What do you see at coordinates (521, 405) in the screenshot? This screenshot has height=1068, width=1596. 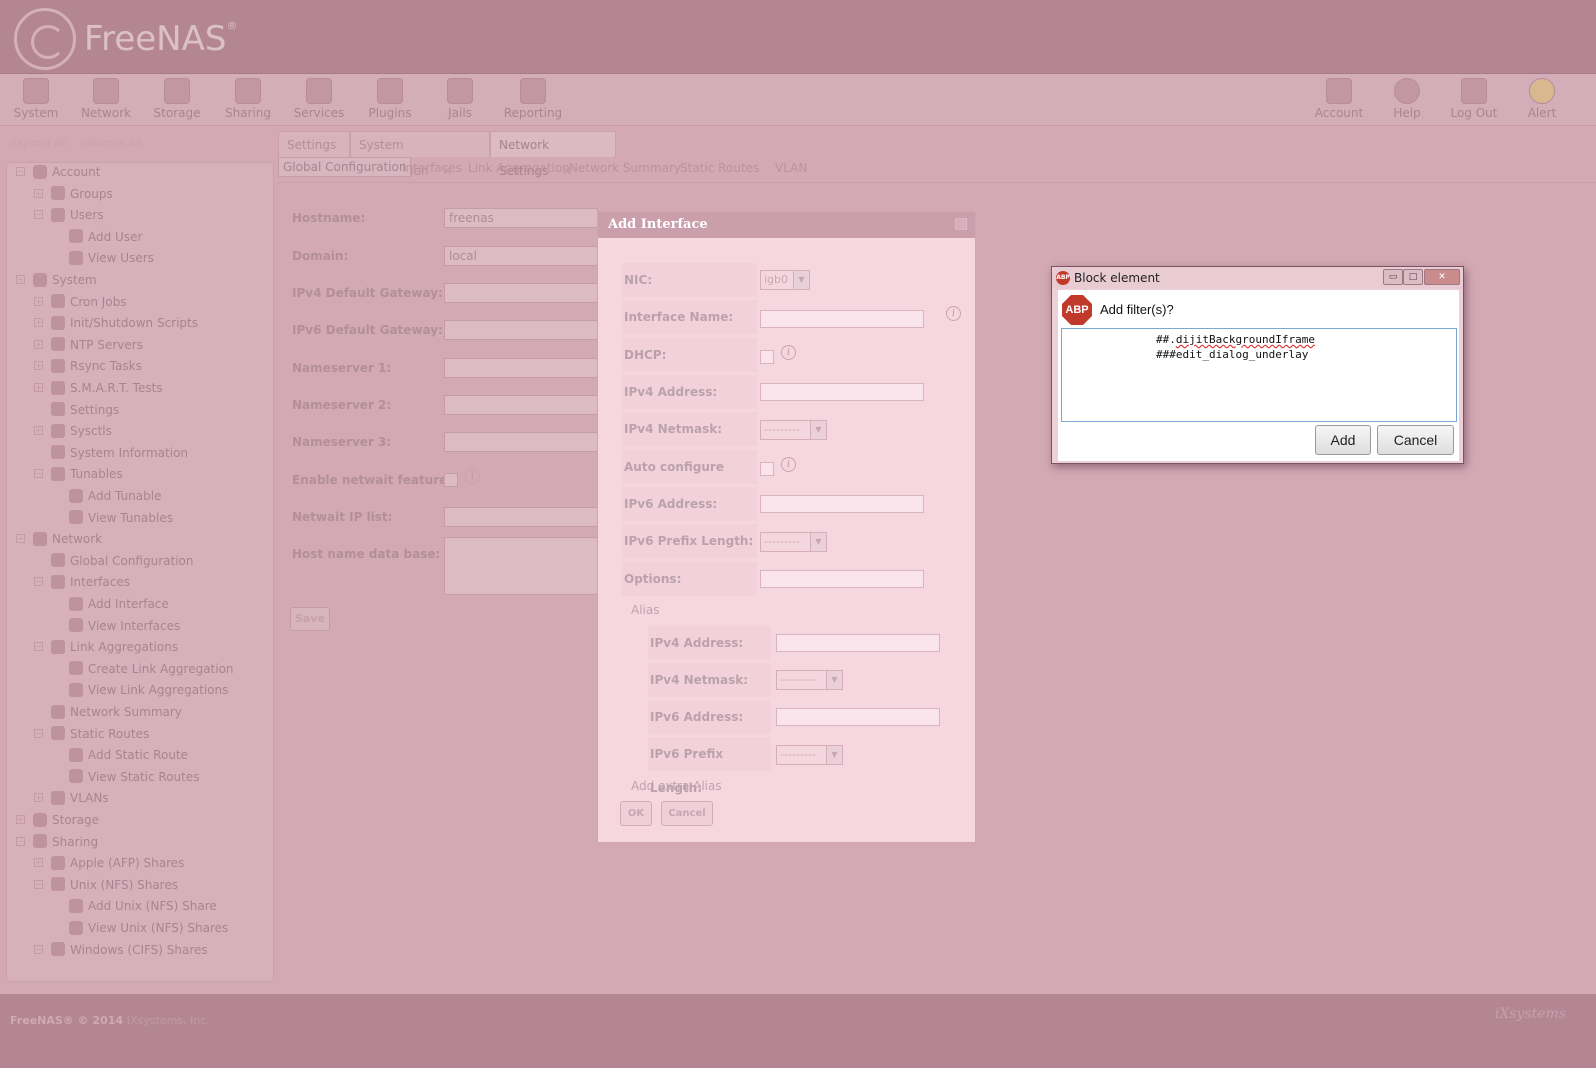 I see `nameserver2-input` at bounding box center [521, 405].